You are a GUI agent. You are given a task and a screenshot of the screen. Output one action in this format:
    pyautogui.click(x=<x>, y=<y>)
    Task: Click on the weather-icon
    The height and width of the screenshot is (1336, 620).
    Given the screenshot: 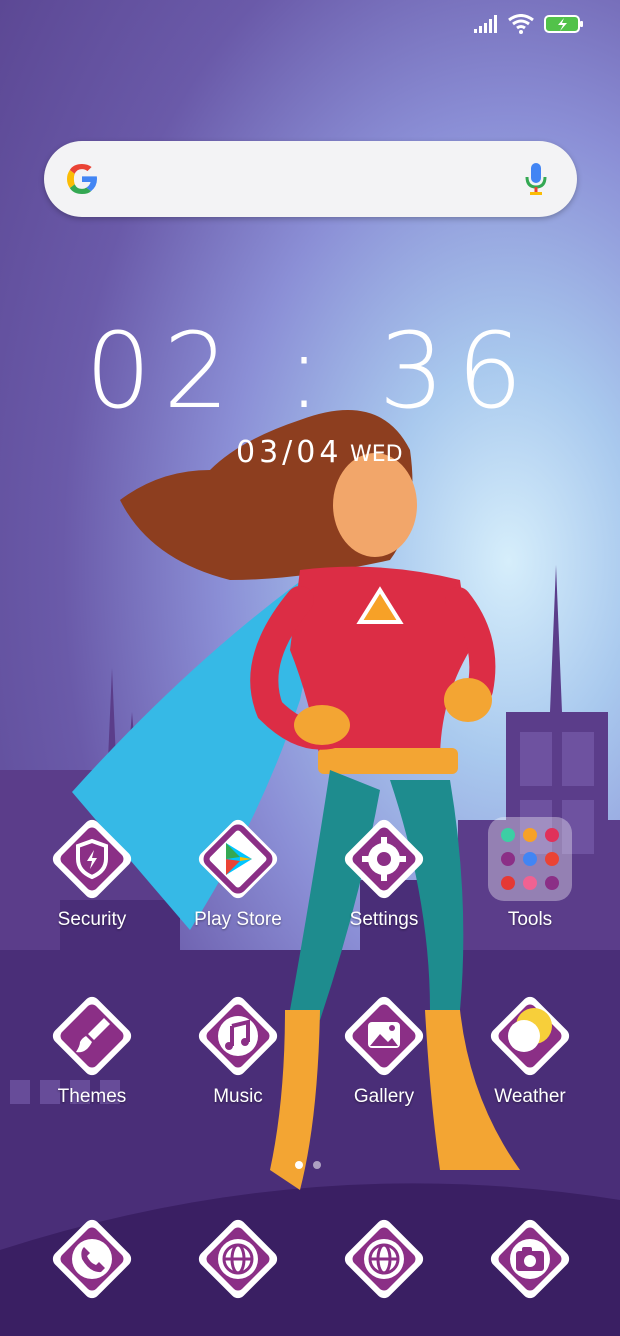 What is the action you would take?
    pyautogui.click(x=530, y=1036)
    